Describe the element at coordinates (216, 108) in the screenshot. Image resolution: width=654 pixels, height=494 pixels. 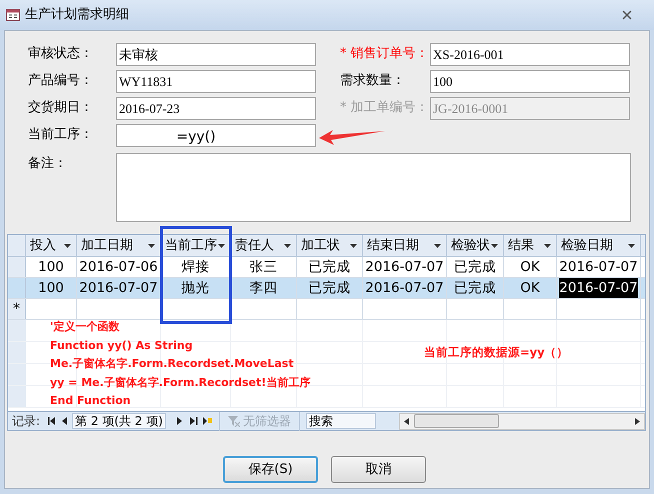
I see `input-field: 2016-07-23` at that location.